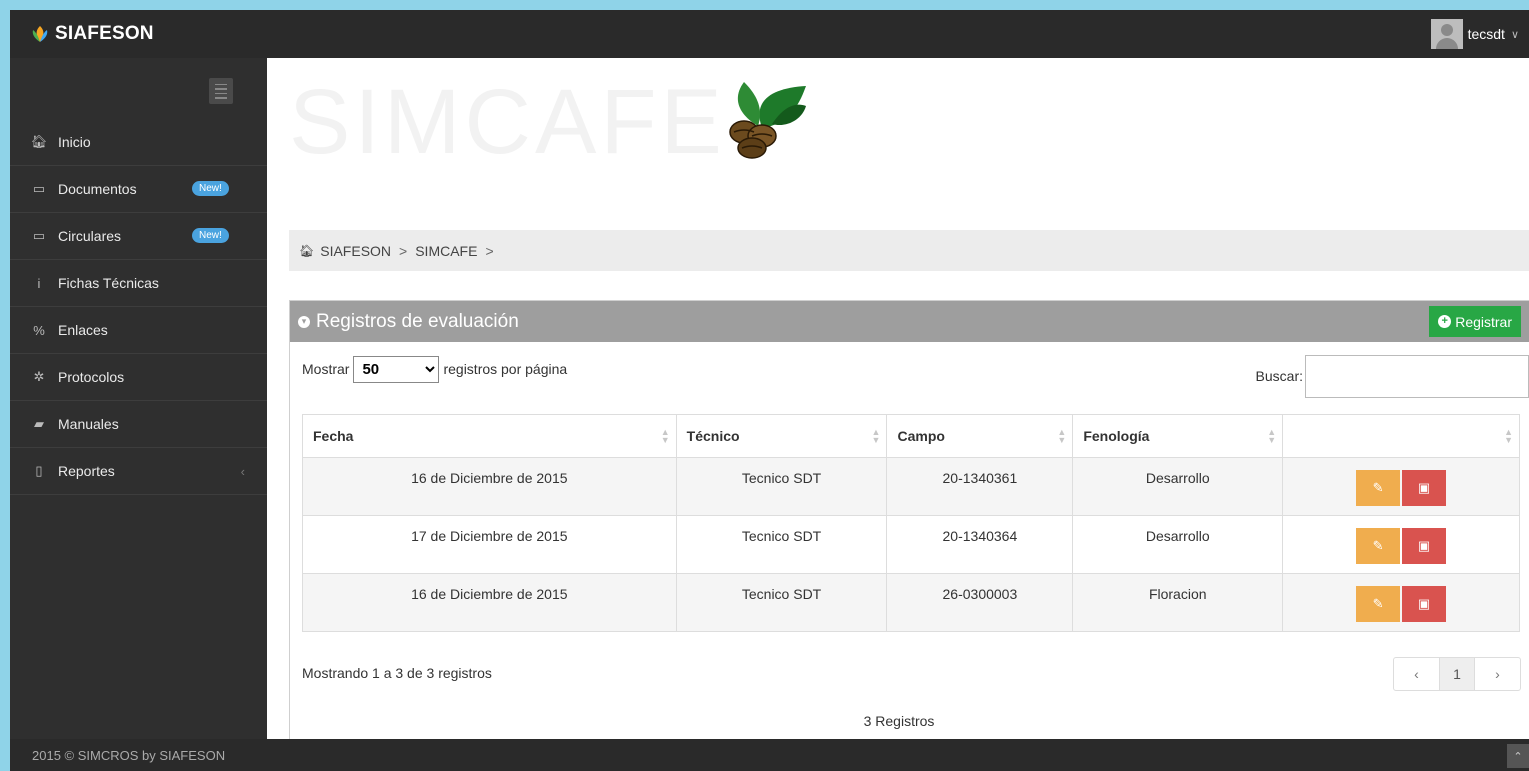 This screenshot has width=1529, height=771. I want to click on search-control: Buscar:, so click(1392, 376).